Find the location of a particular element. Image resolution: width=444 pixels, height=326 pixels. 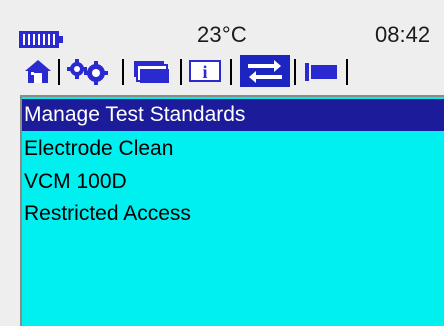

tab-flag is located at coordinates (321, 71).